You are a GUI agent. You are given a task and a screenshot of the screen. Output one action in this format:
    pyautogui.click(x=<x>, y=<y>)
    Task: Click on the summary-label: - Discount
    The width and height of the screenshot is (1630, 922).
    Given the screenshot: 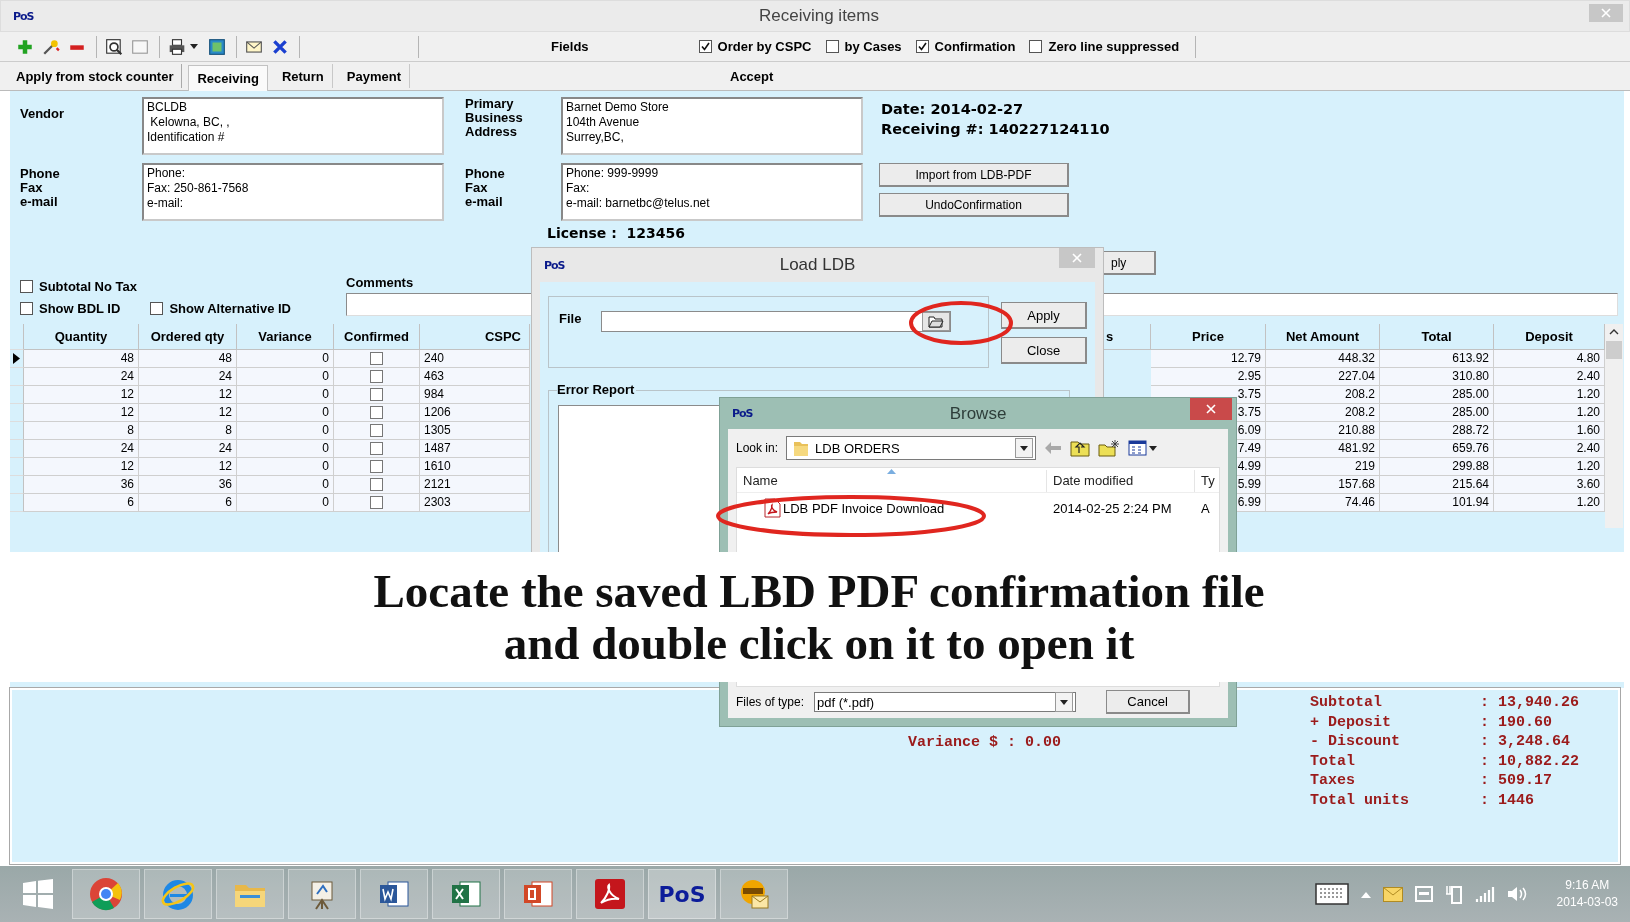 What is the action you would take?
    pyautogui.click(x=1355, y=742)
    